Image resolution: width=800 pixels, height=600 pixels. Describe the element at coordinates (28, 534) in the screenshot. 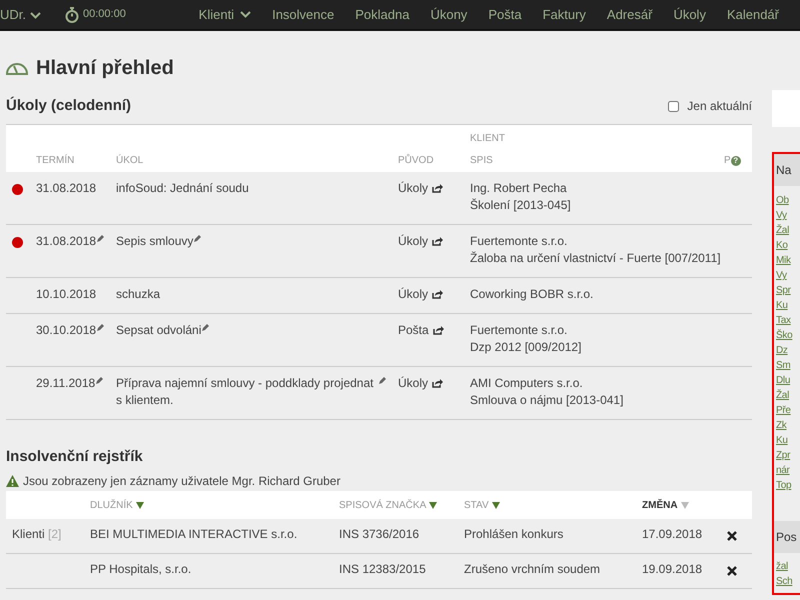

I see `group-label: Klienti` at that location.